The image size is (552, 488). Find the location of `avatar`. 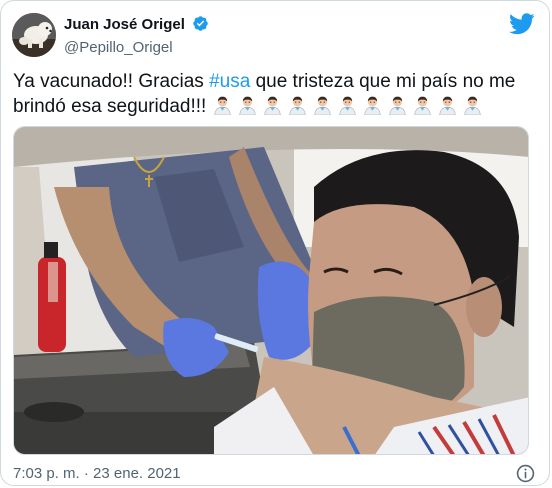

avatar is located at coordinates (34, 35).